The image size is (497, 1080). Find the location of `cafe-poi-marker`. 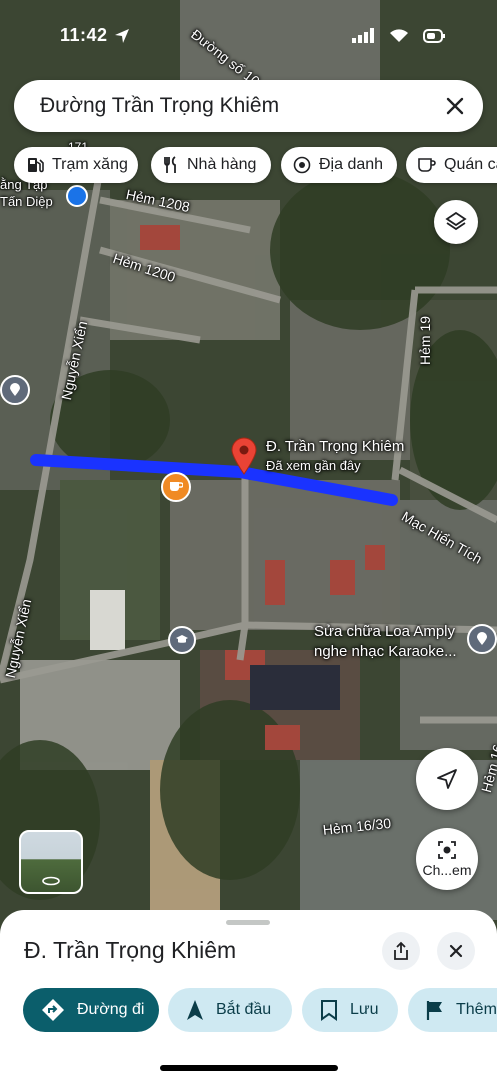

cafe-poi-marker is located at coordinates (176, 487).